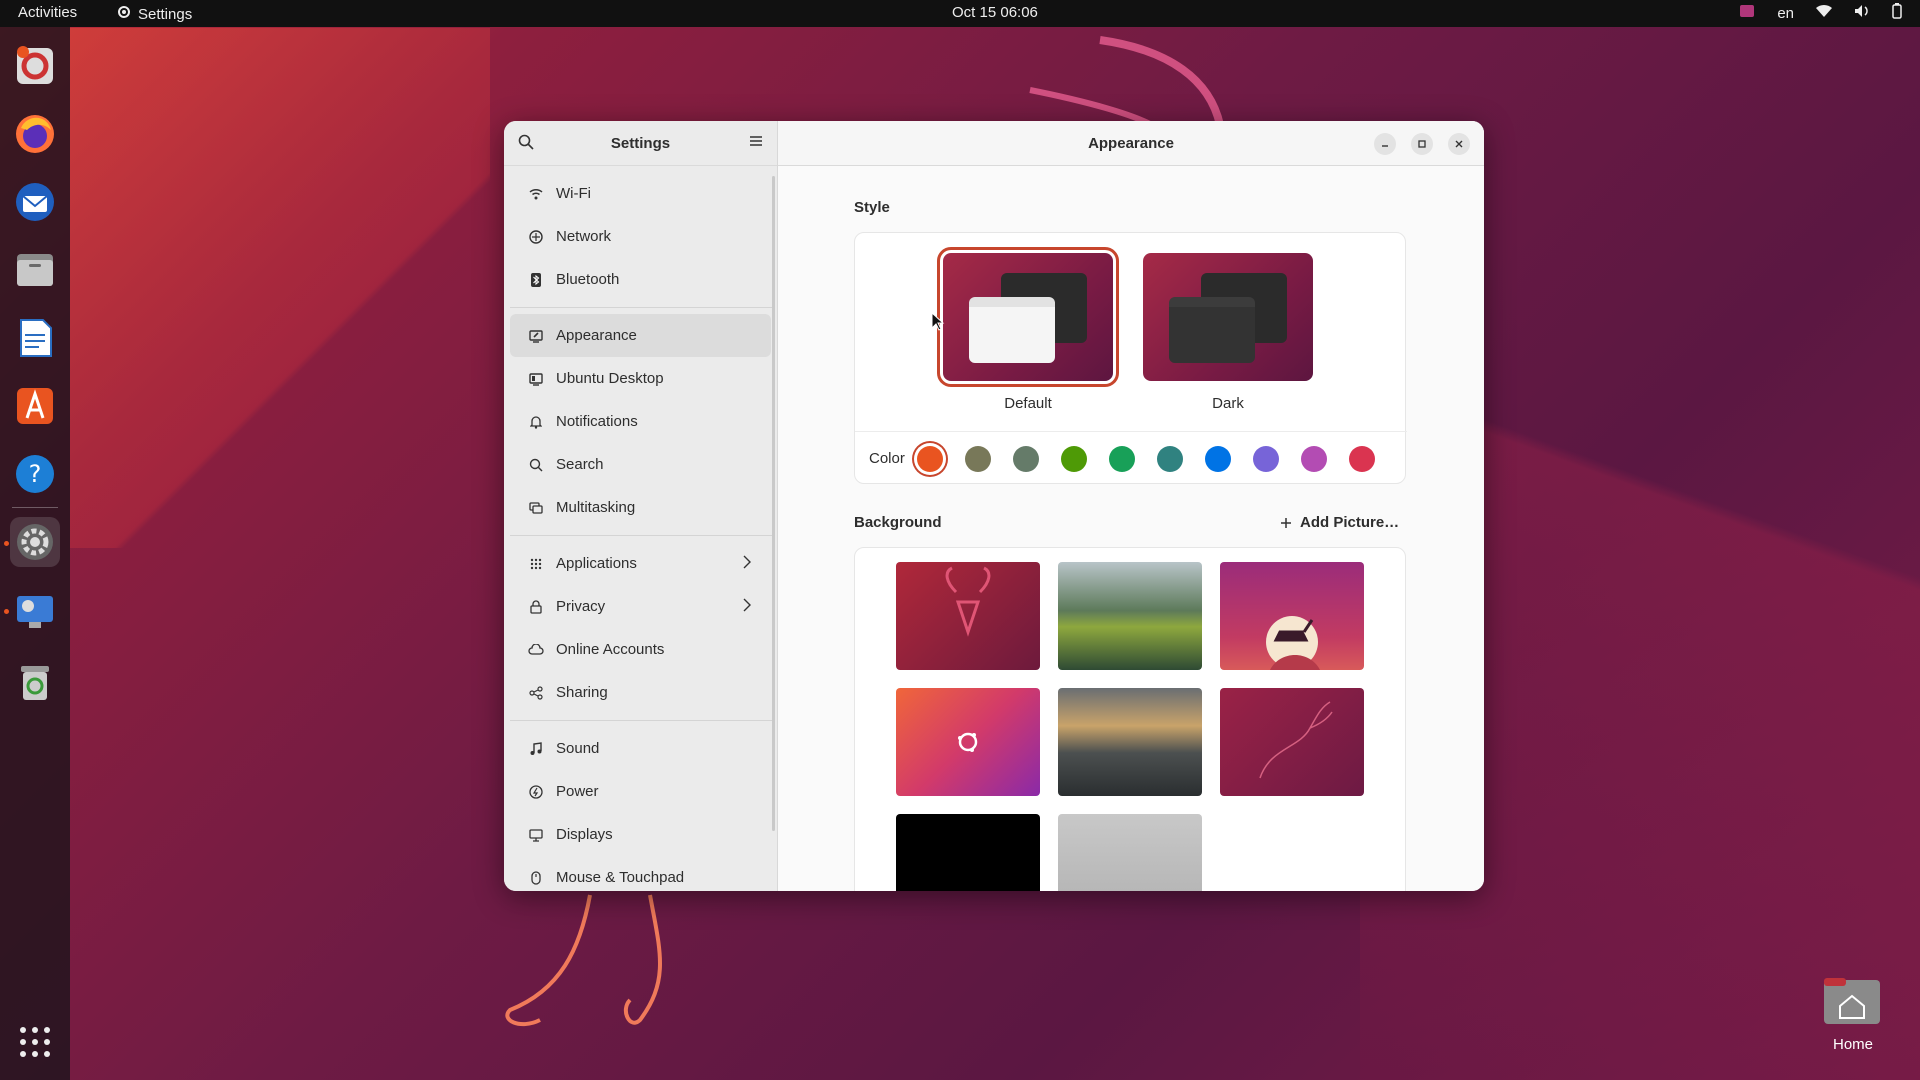  Describe the element at coordinates (35, 202) in the screenshot. I see `dock-item-thunderbird` at that location.